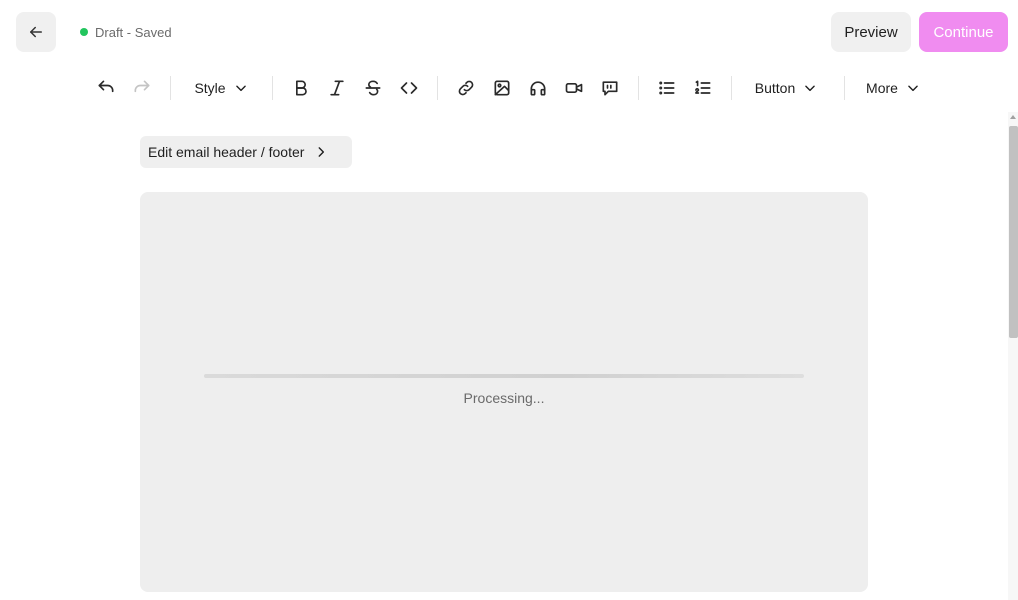 The height and width of the screenshot is (600, 1018). I want to click on redo-icon, so click(142, 86).